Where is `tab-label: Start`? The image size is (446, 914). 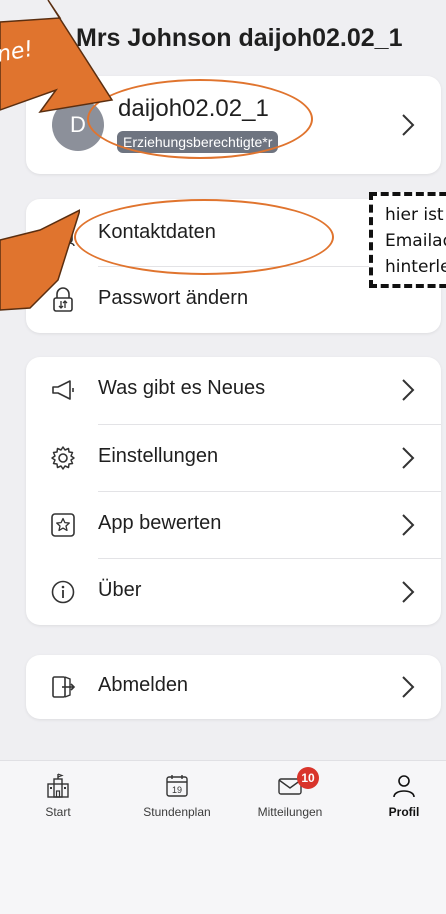
tab-label: Start is located at coordinates (58, 812).